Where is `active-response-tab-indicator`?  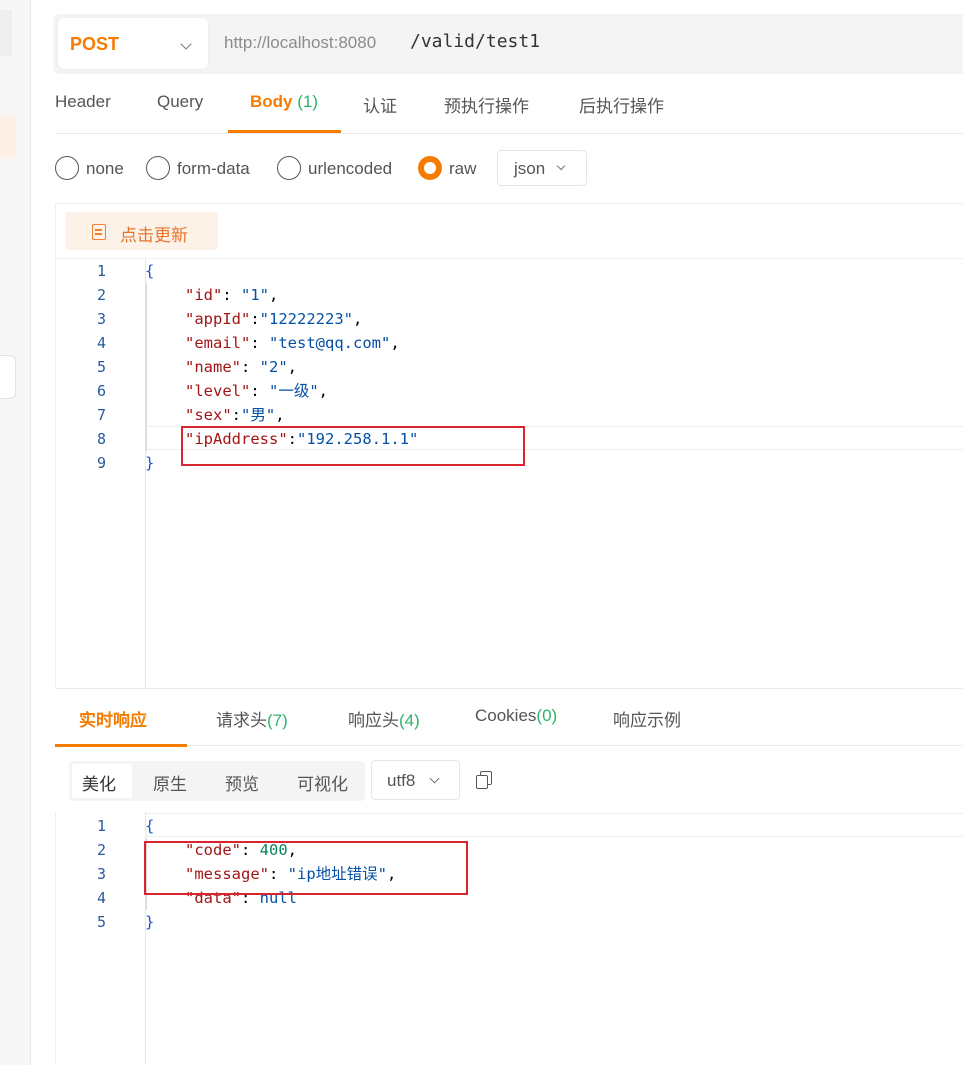
active-response-tab-indicator is located at coordinates (121, 745).